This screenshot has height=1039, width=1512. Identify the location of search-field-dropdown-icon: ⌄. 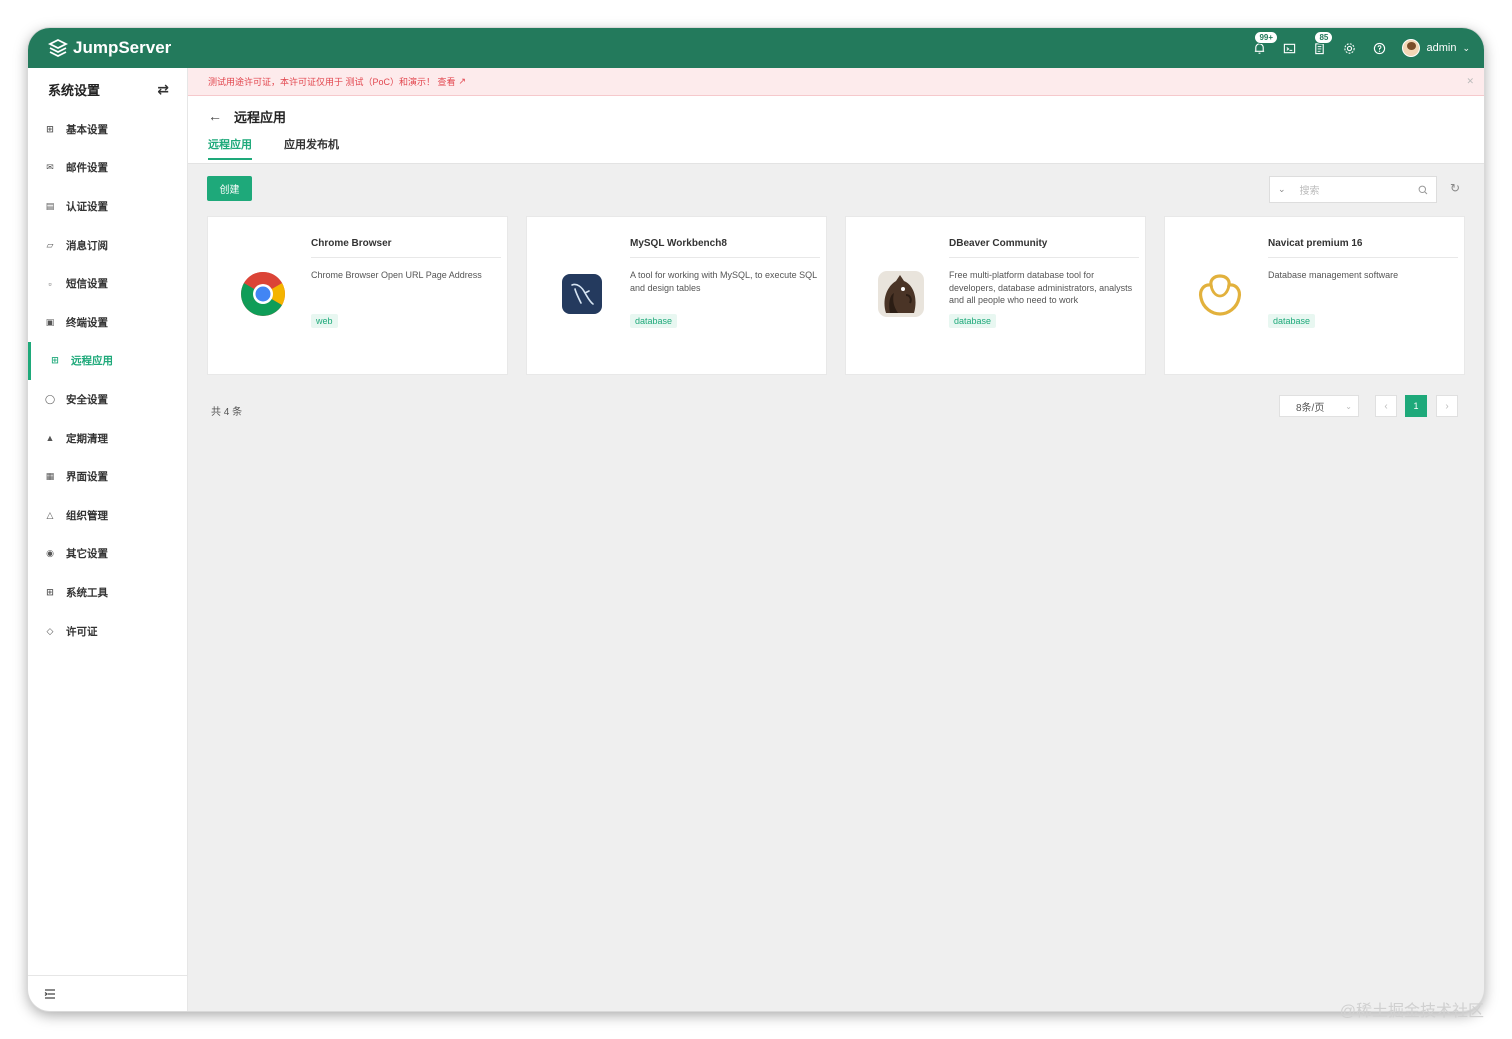
(1282, 189).